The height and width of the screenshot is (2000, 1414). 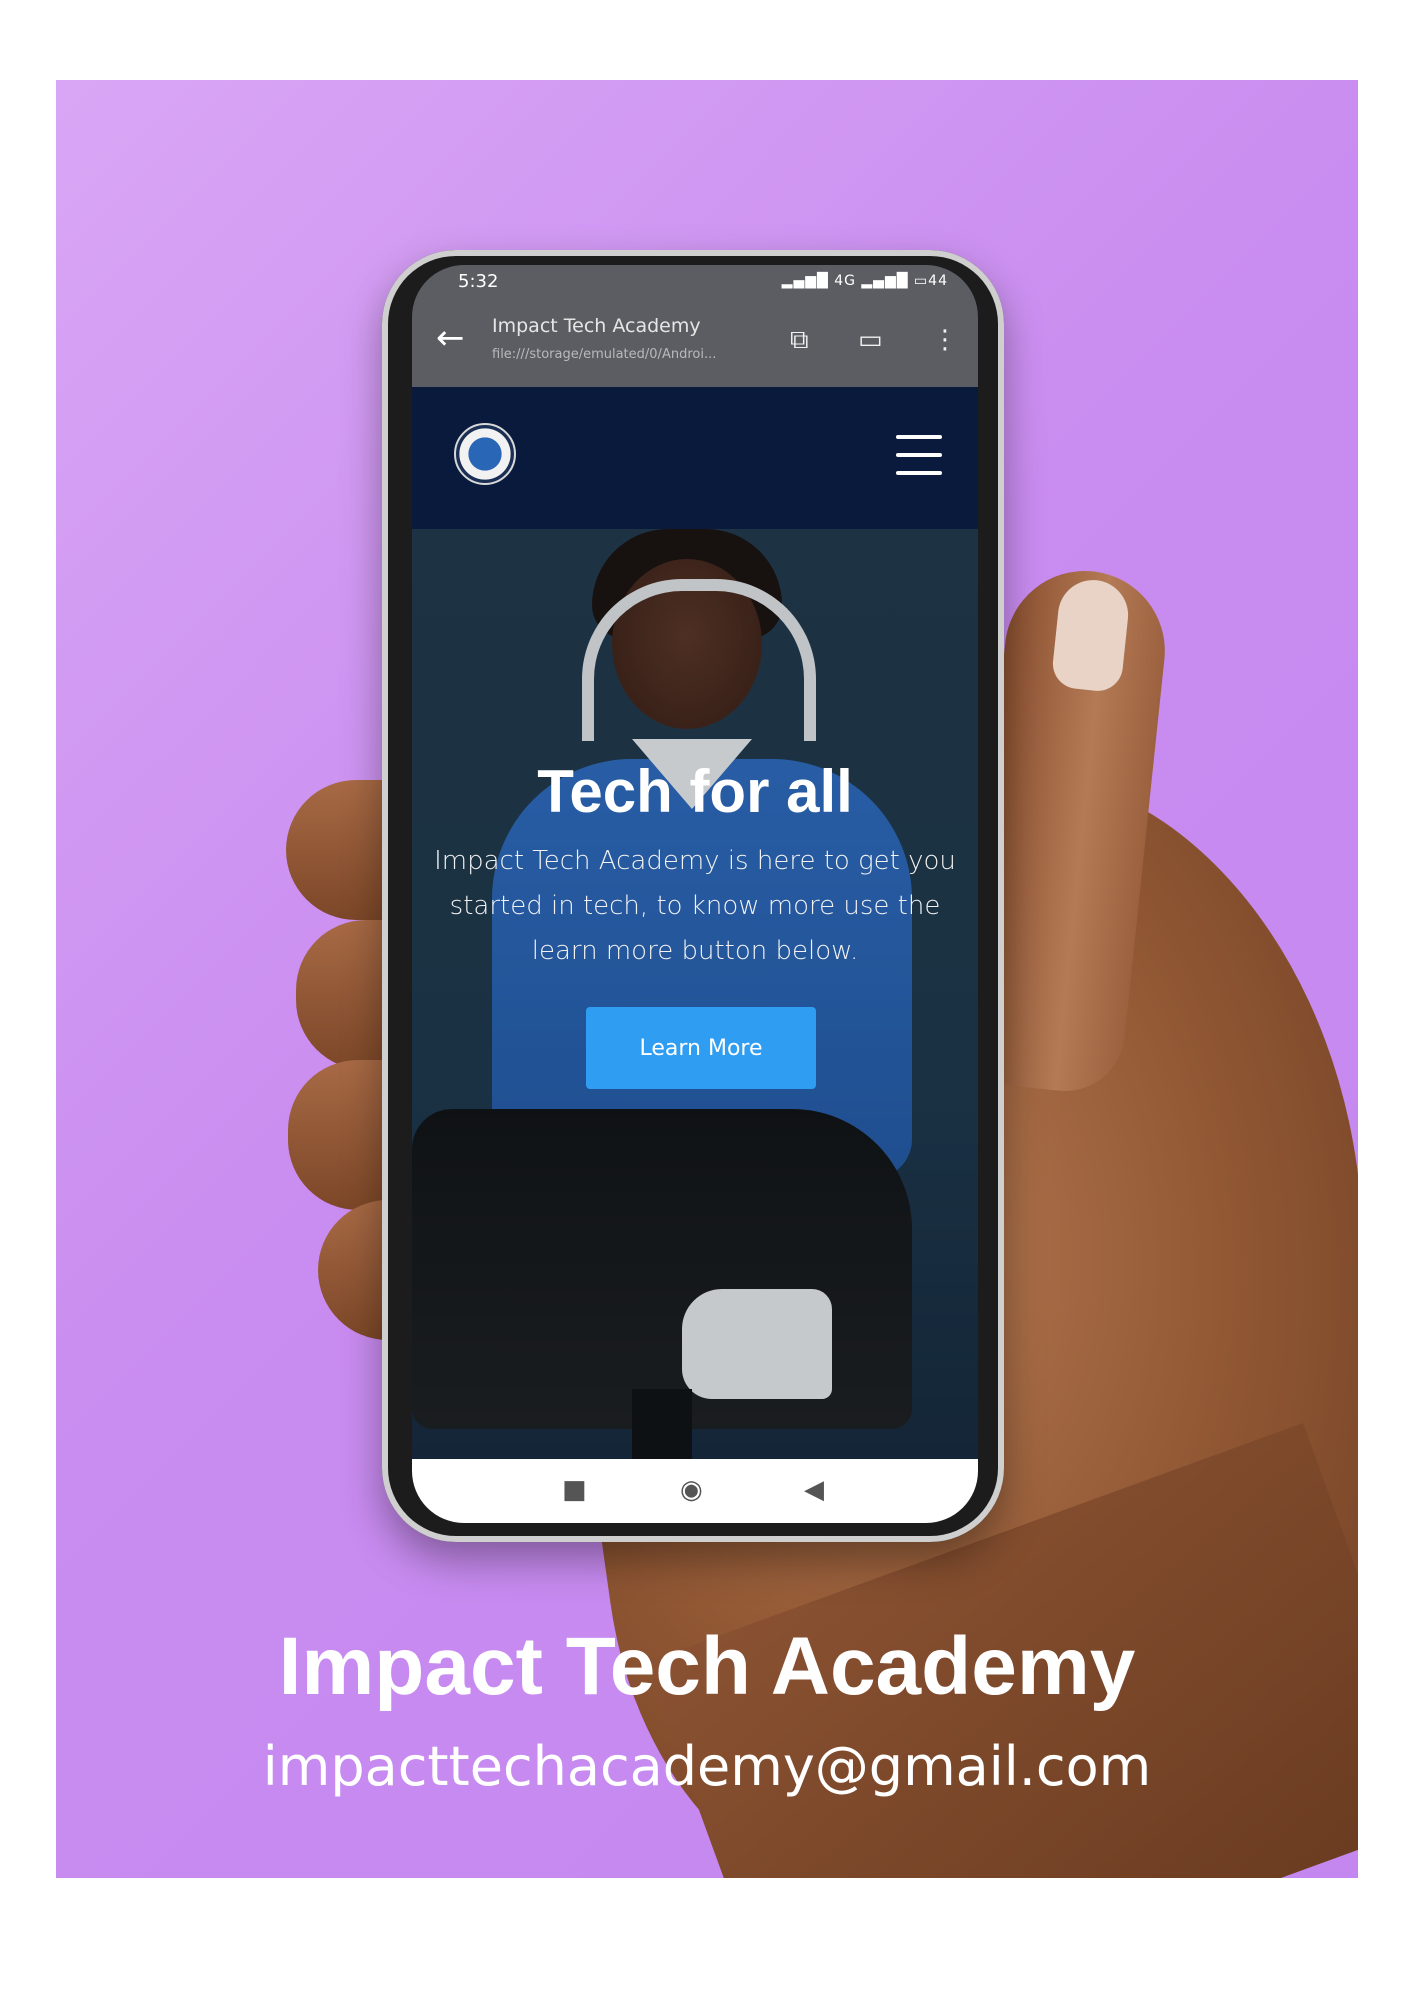 What do you see at coordinates (695, 791) in the screenshot?
I see `hero-title: Tech for all` at bounding box center [695, 791].